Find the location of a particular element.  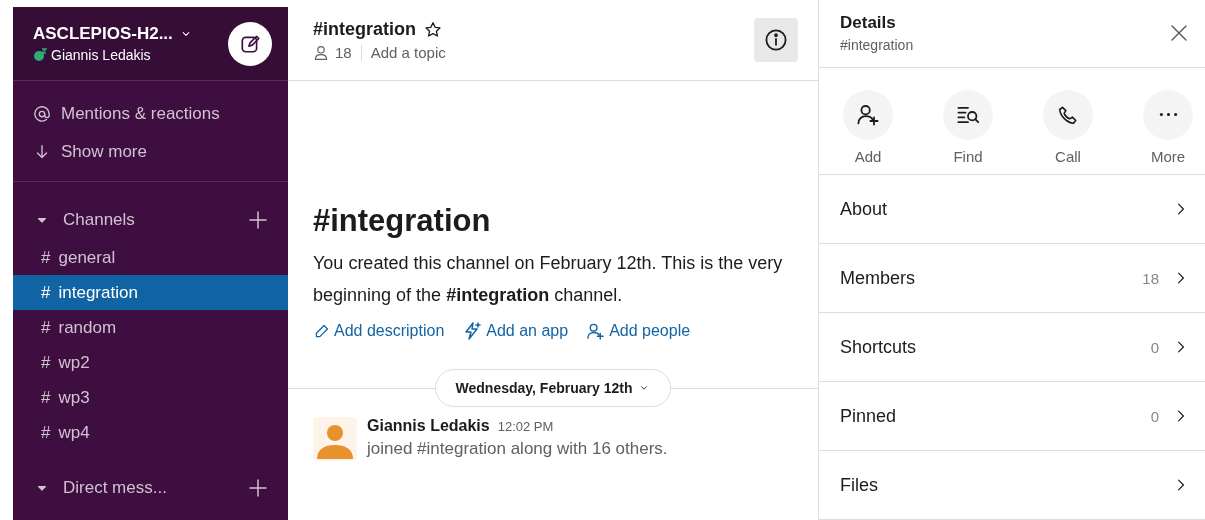

phone-icon is located at coordinates (1068, 114).